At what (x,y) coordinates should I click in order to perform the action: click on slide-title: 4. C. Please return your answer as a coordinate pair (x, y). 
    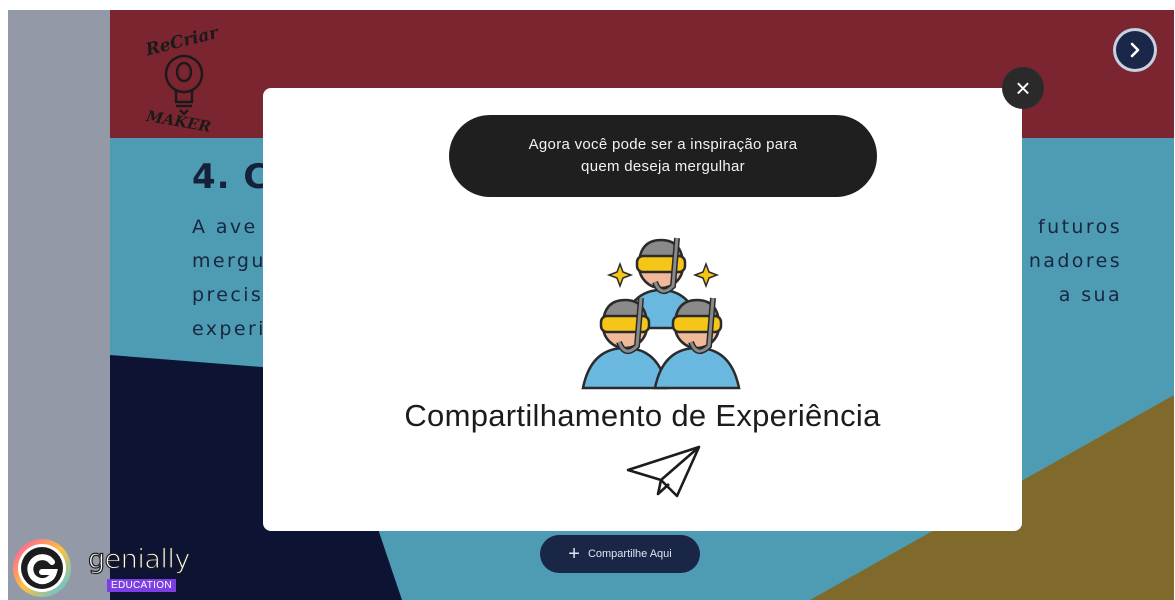
    Looking at the image, I should click on (231, 177).